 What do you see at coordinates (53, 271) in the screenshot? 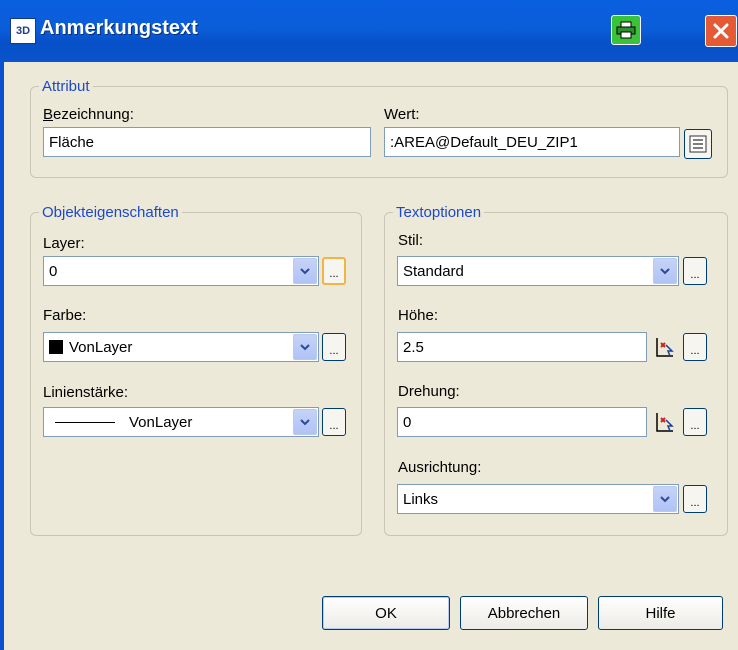
I see `layer-value: 0` at bounding box center [53, 271].